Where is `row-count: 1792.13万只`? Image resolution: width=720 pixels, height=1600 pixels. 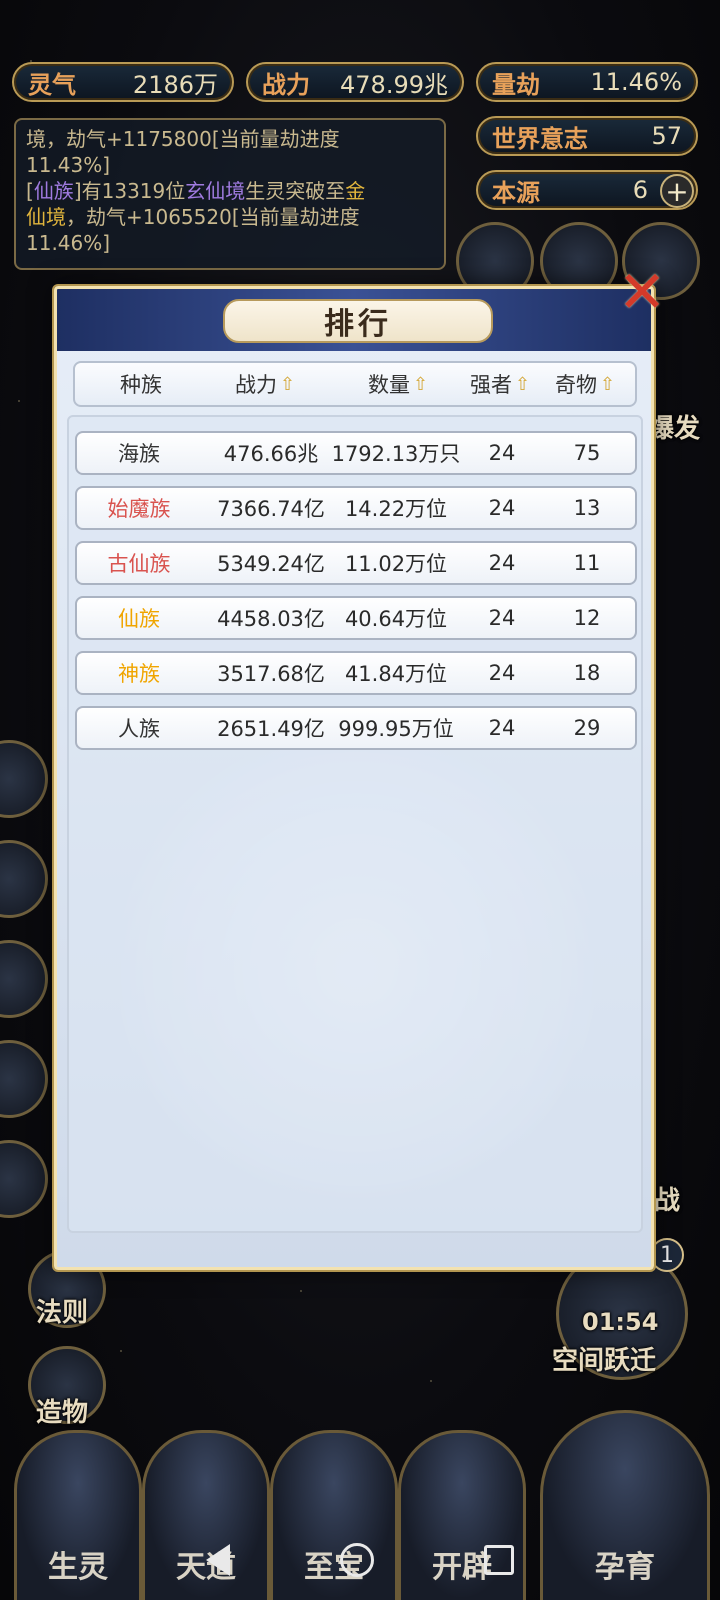
row-count: 1792.13万只 is located at coordinates (396, 454).